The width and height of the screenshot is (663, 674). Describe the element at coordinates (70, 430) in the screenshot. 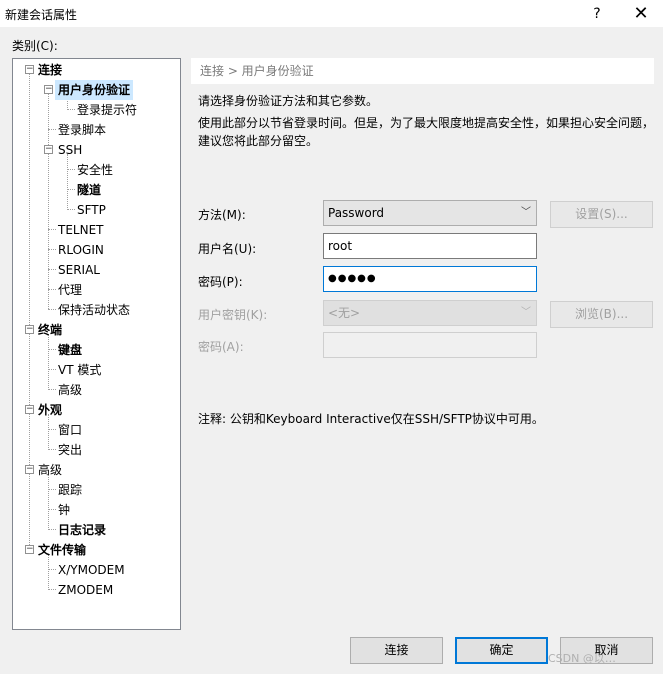

I see `tree-item-window: 窗口` at that location.